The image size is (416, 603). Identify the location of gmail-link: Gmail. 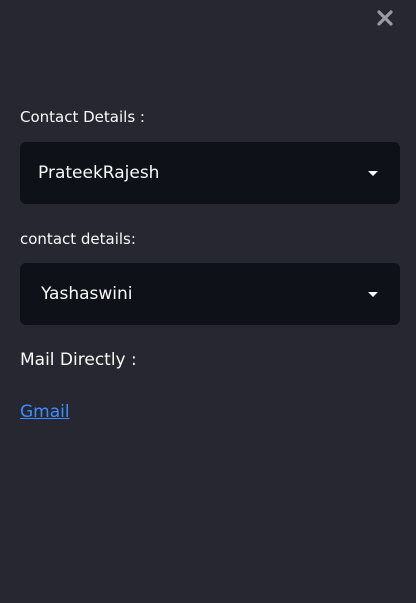
(45, 412).